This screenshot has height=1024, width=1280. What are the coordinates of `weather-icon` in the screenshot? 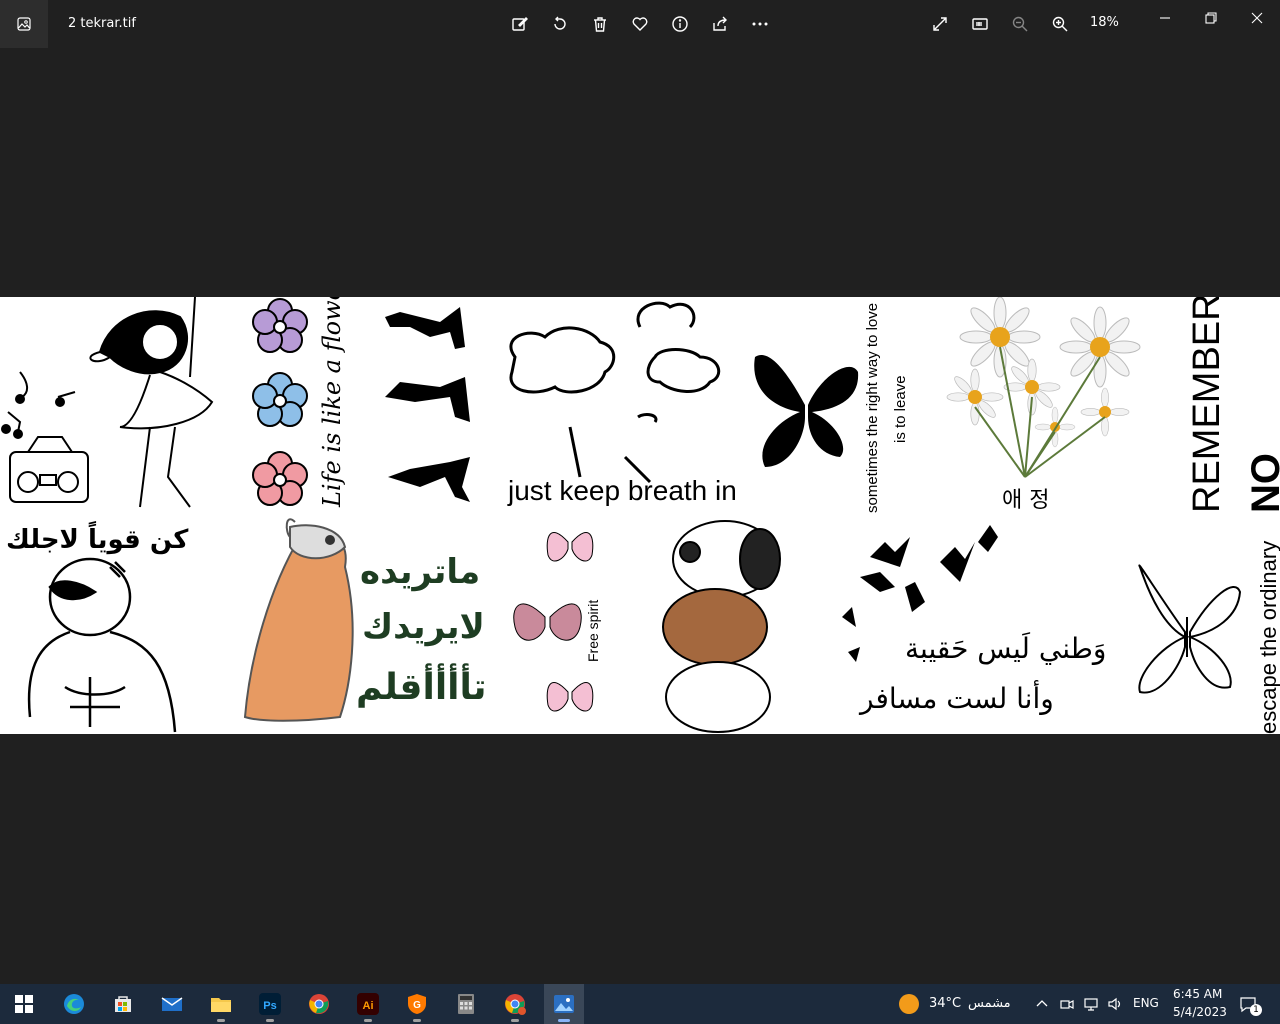 It's located at (909, 1004).